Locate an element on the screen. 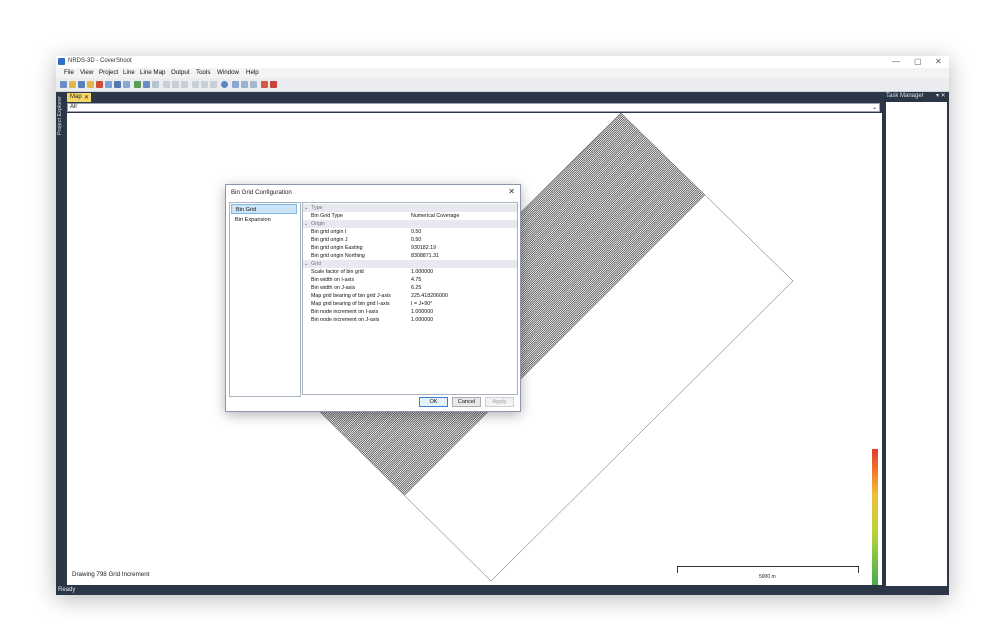  open-folder-icon is located at coordinates (72, 84).